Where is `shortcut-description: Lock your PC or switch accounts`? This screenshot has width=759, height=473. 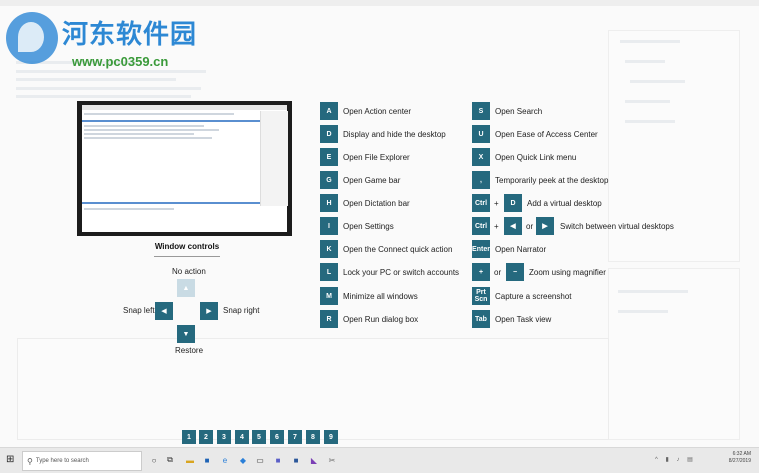 shortcut-description: Lock your PC or switch accounts is located at coordinates (401, 272).